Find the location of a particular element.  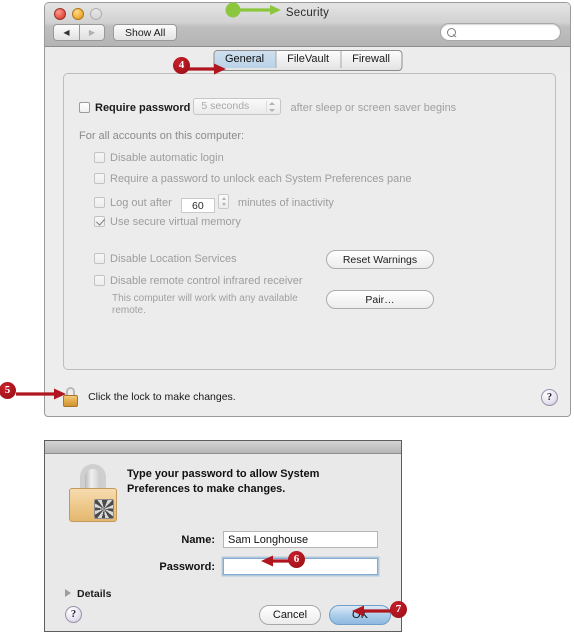

forward-button: ▶ is located at coordinates (92, 32).